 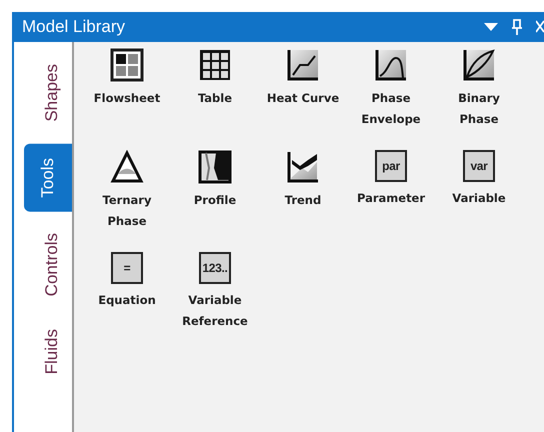 What do you see at coordinates (127, 65) in the screenshot?
I see `window-grid-icon` at bounding box center [127, 65].